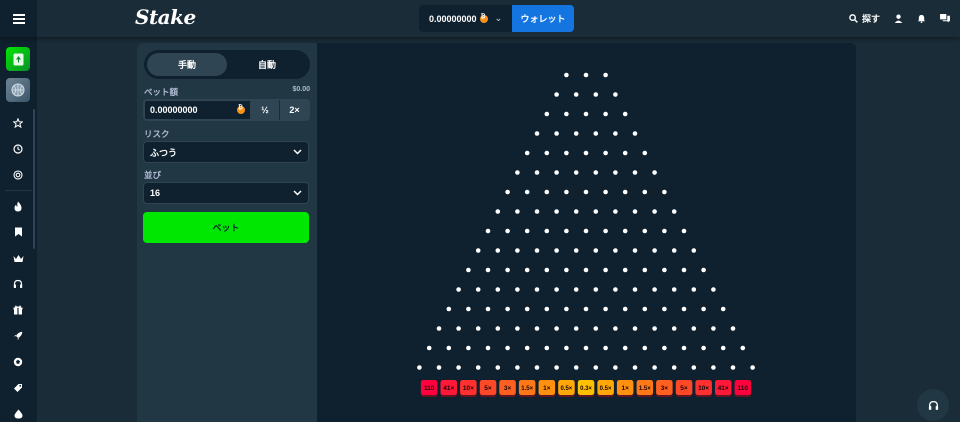 The width and height of the screenshot is (960, 422). Describe the element at coordinates (155, 193) in the screenshot. I see `rows-value: 16` at that location.